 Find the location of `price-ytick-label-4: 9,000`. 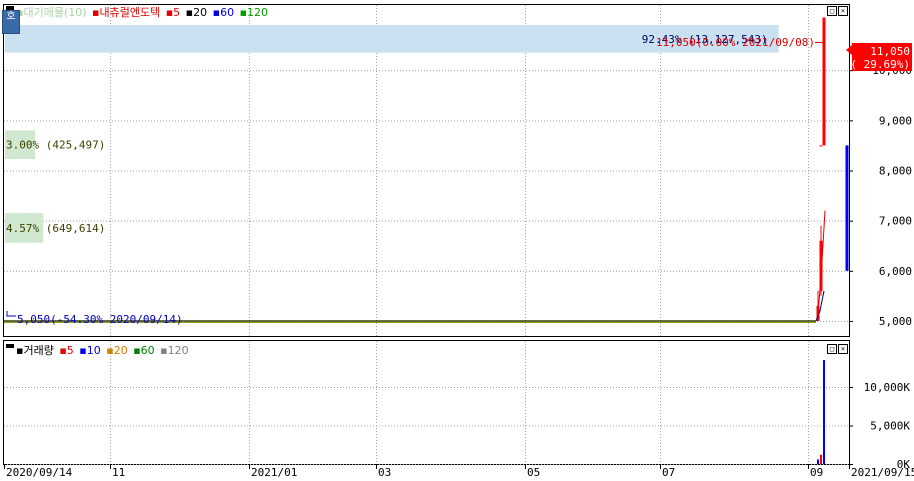

price-ytick-label-4: 9,000 is located at coordinates (895, 120).